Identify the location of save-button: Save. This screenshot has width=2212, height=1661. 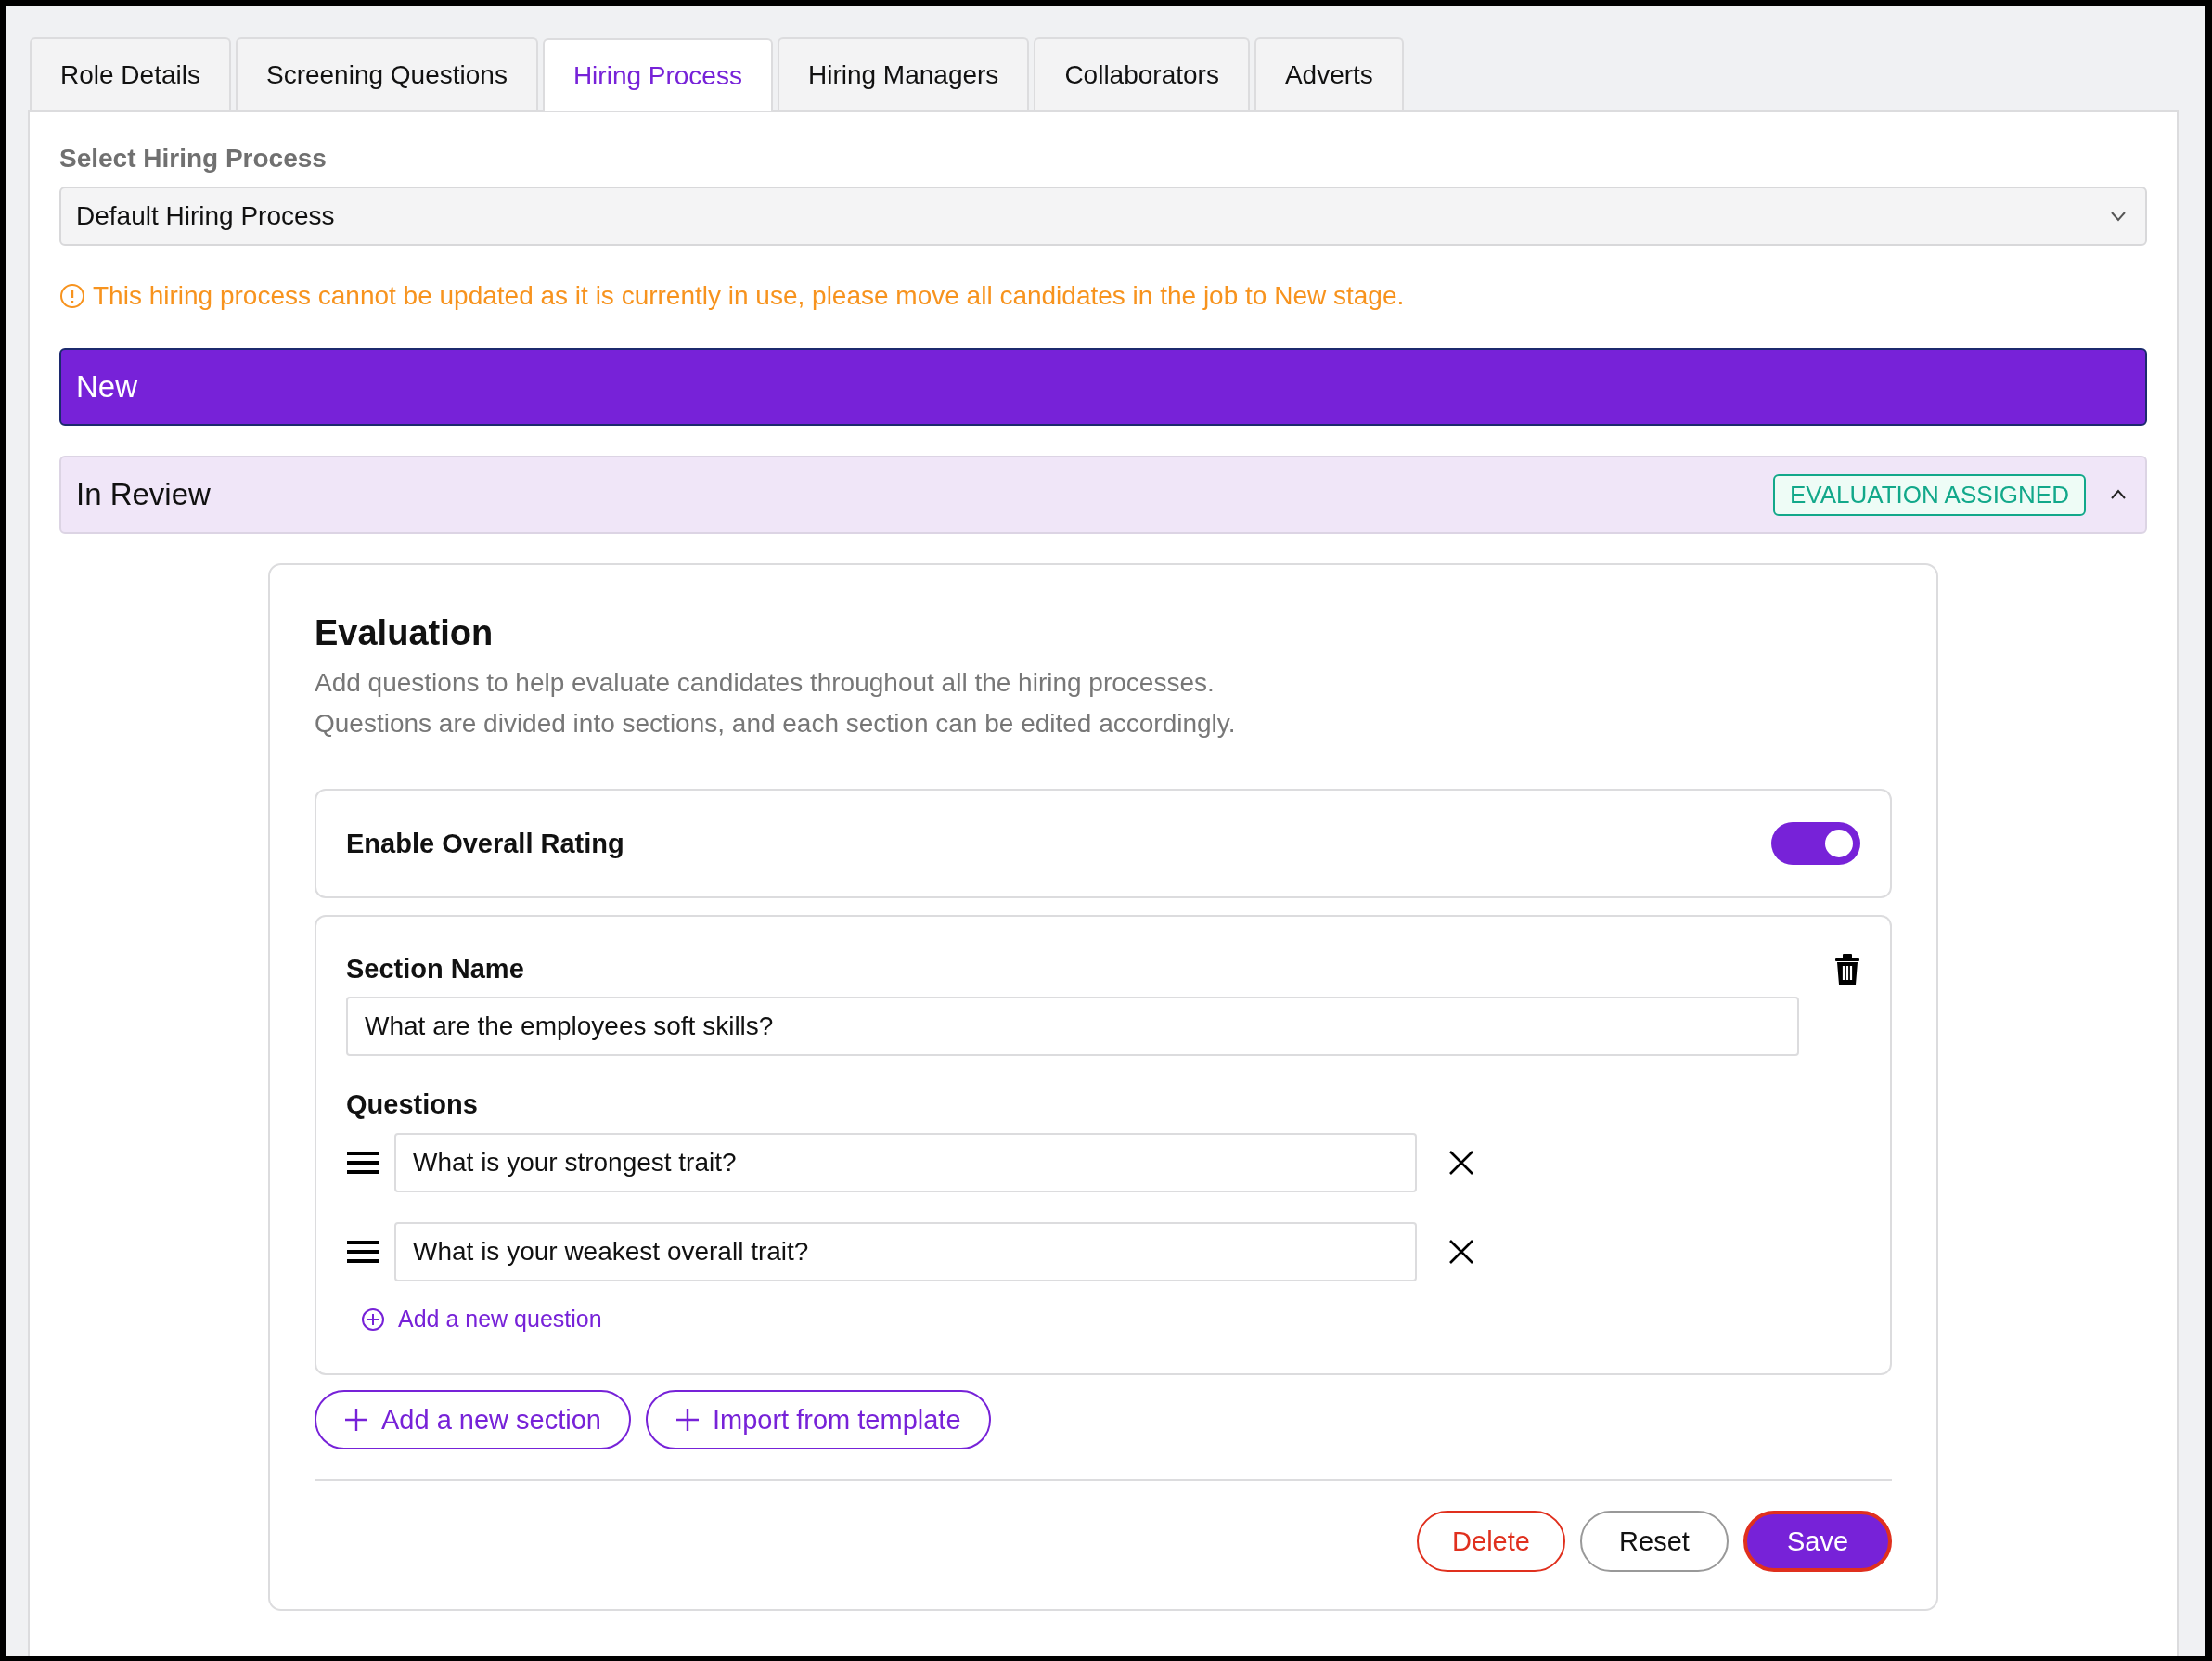
(1818, 1542).